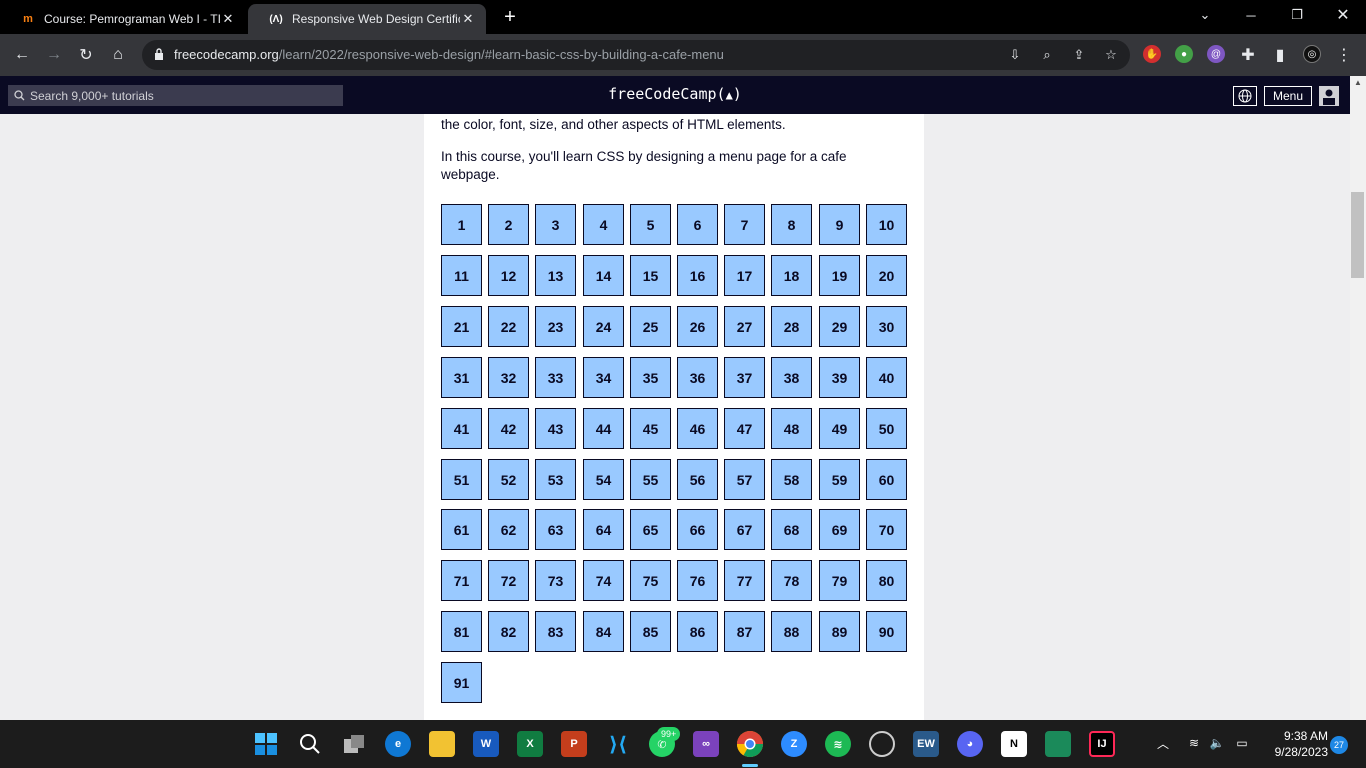 The image size is (1366, 768). I want to click on step-button: 76, so click(697, 580).